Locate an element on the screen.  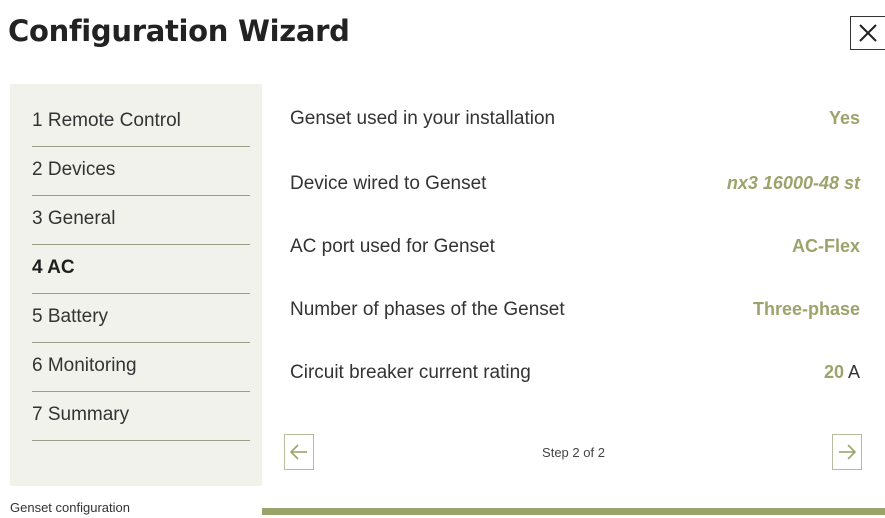
setting-row-device-wired: Device wired to Genset nx3 16000-48 st is located at coordinates (575, 184).